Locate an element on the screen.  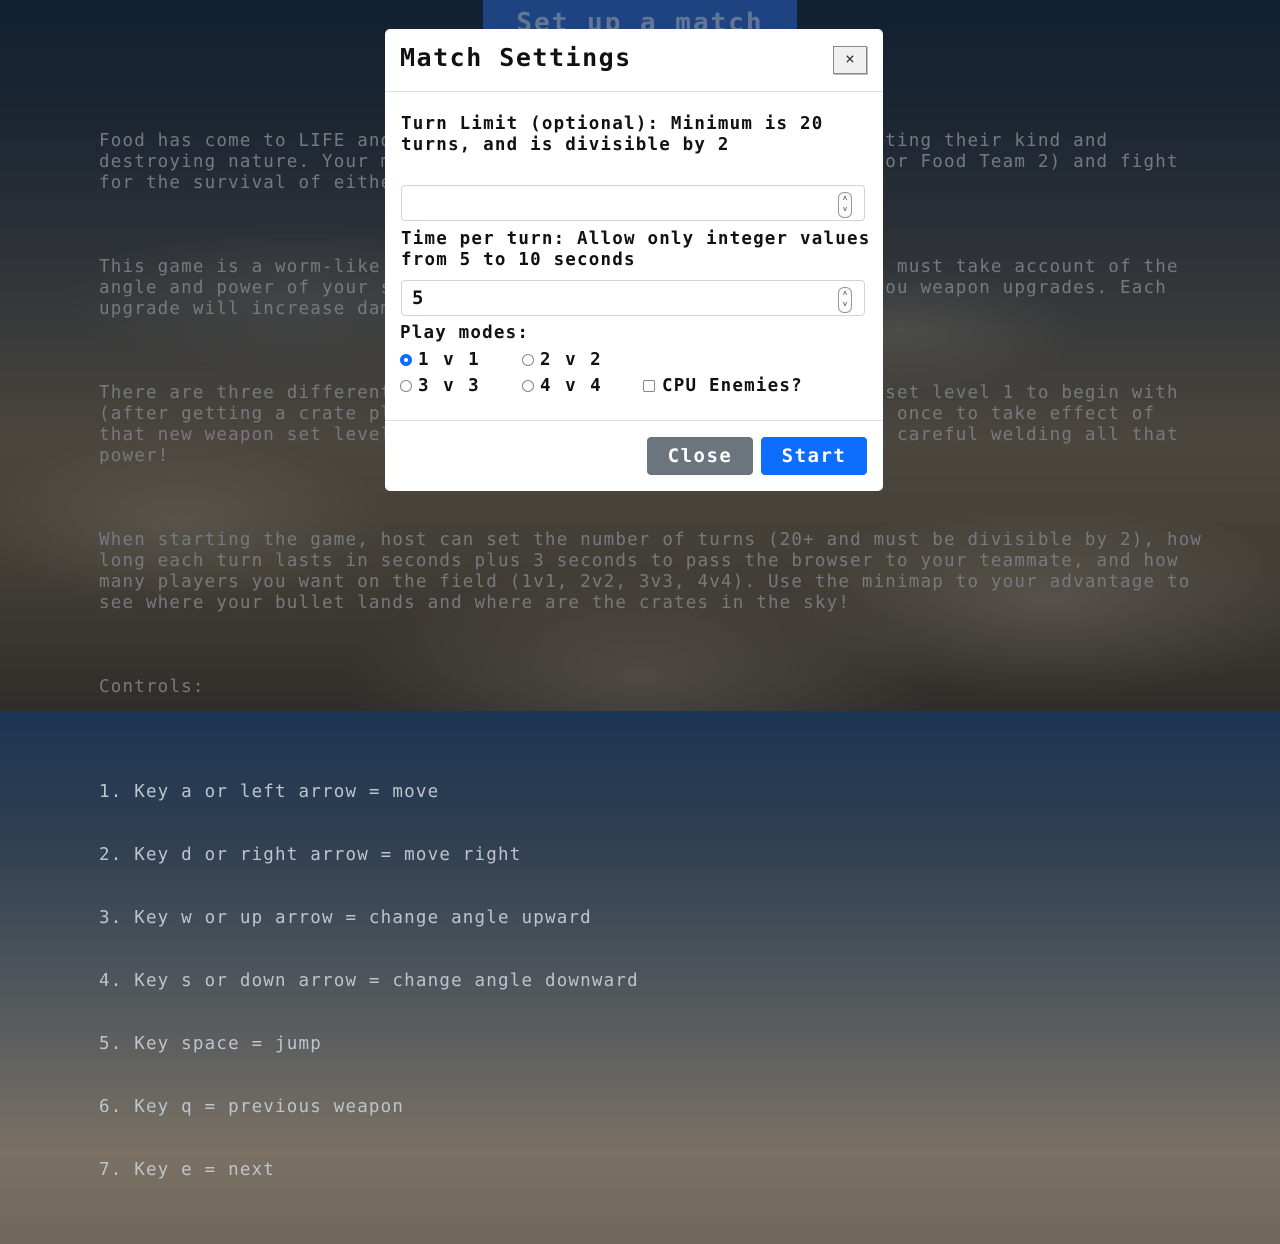
play-modes-label: Play modes: is located at coordinates (465, 333).